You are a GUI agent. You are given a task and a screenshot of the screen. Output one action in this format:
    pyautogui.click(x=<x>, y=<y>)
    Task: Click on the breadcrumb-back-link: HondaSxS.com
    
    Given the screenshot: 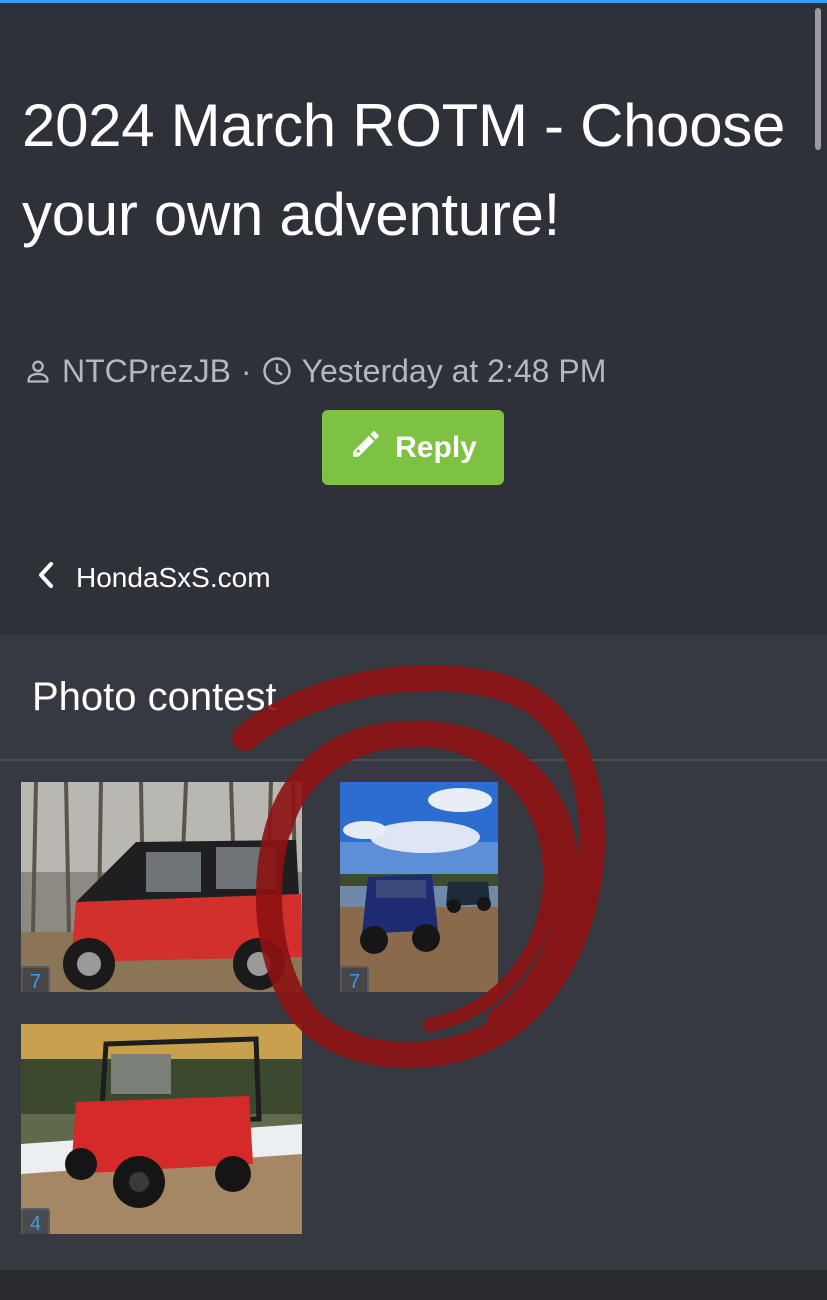 What is the action you would take?
    pyautogui.click(x=153, y=578)
    